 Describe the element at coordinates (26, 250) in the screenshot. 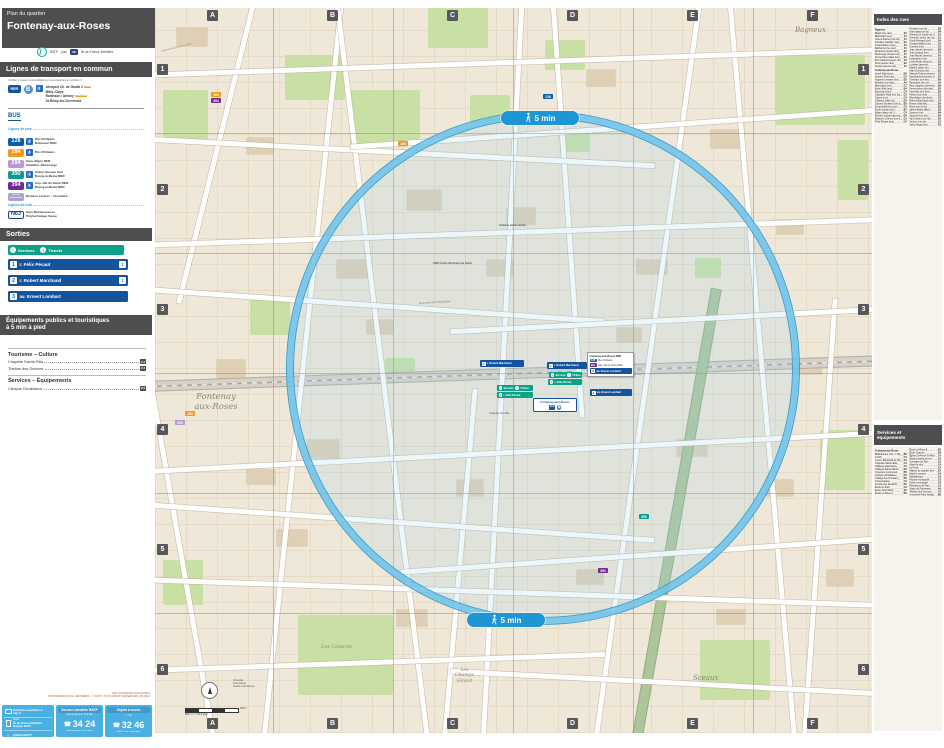

I see `services-label: Services` at that location.